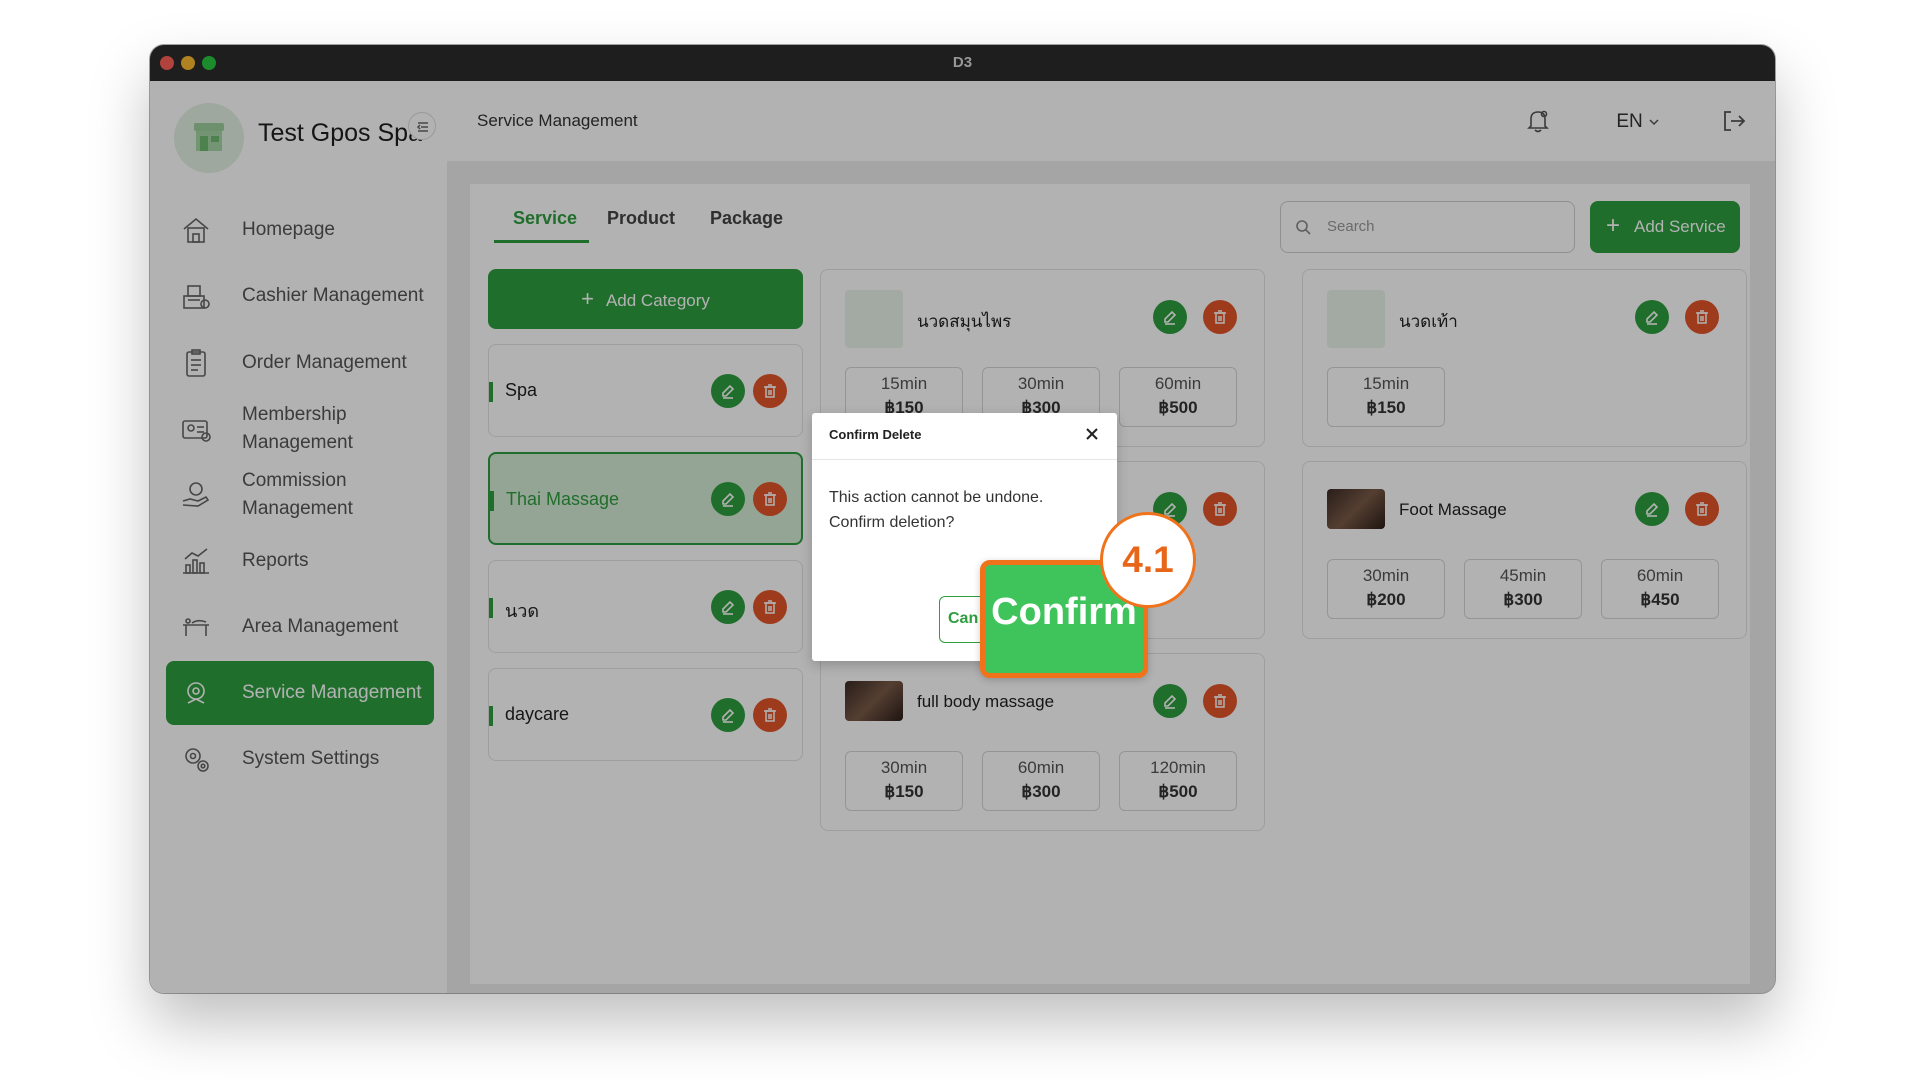  Describe the element at coordinates (964, 459) in the screenshot. I see `dialog-divider` at that location.